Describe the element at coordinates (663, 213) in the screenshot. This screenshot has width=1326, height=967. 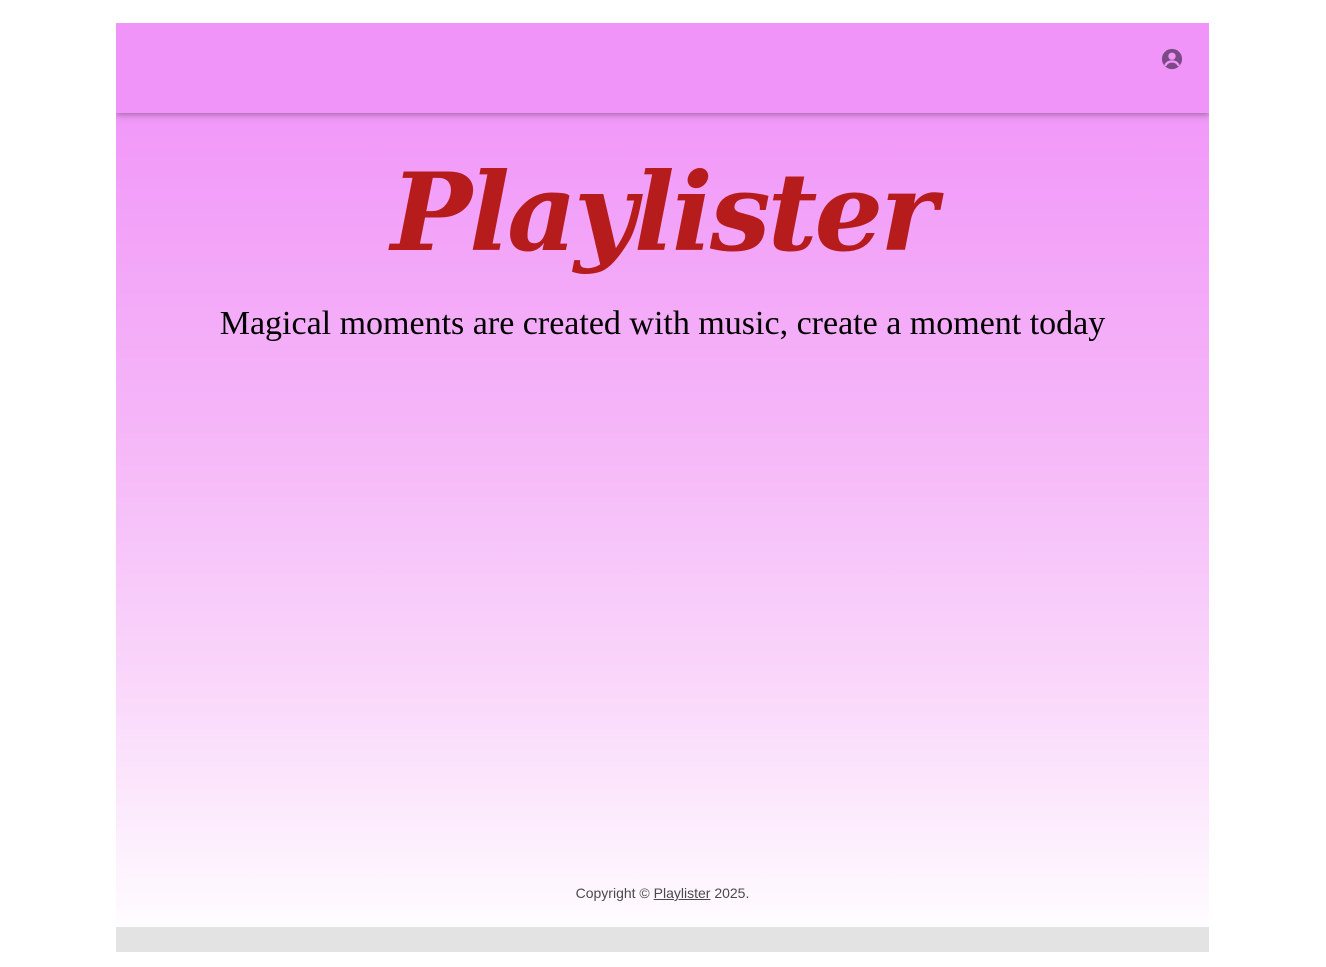
I see `app-logo: Playlister` at that location.